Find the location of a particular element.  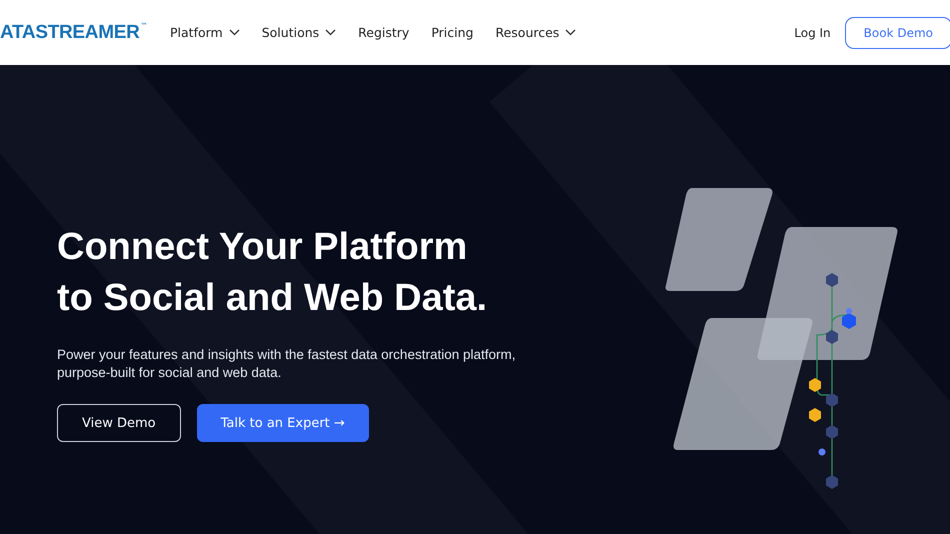

nav-link: Solutions is located at coordinates (299, 32).